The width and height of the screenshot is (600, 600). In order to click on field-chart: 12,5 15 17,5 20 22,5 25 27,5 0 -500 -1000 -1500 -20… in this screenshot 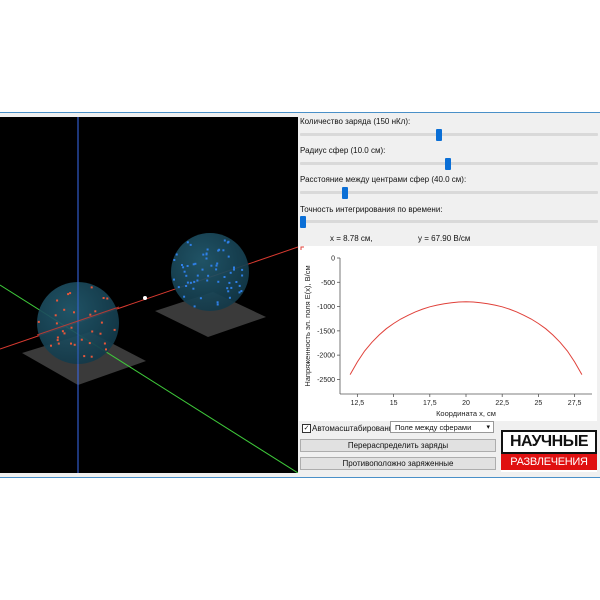, I will do `click(446, 332)`.